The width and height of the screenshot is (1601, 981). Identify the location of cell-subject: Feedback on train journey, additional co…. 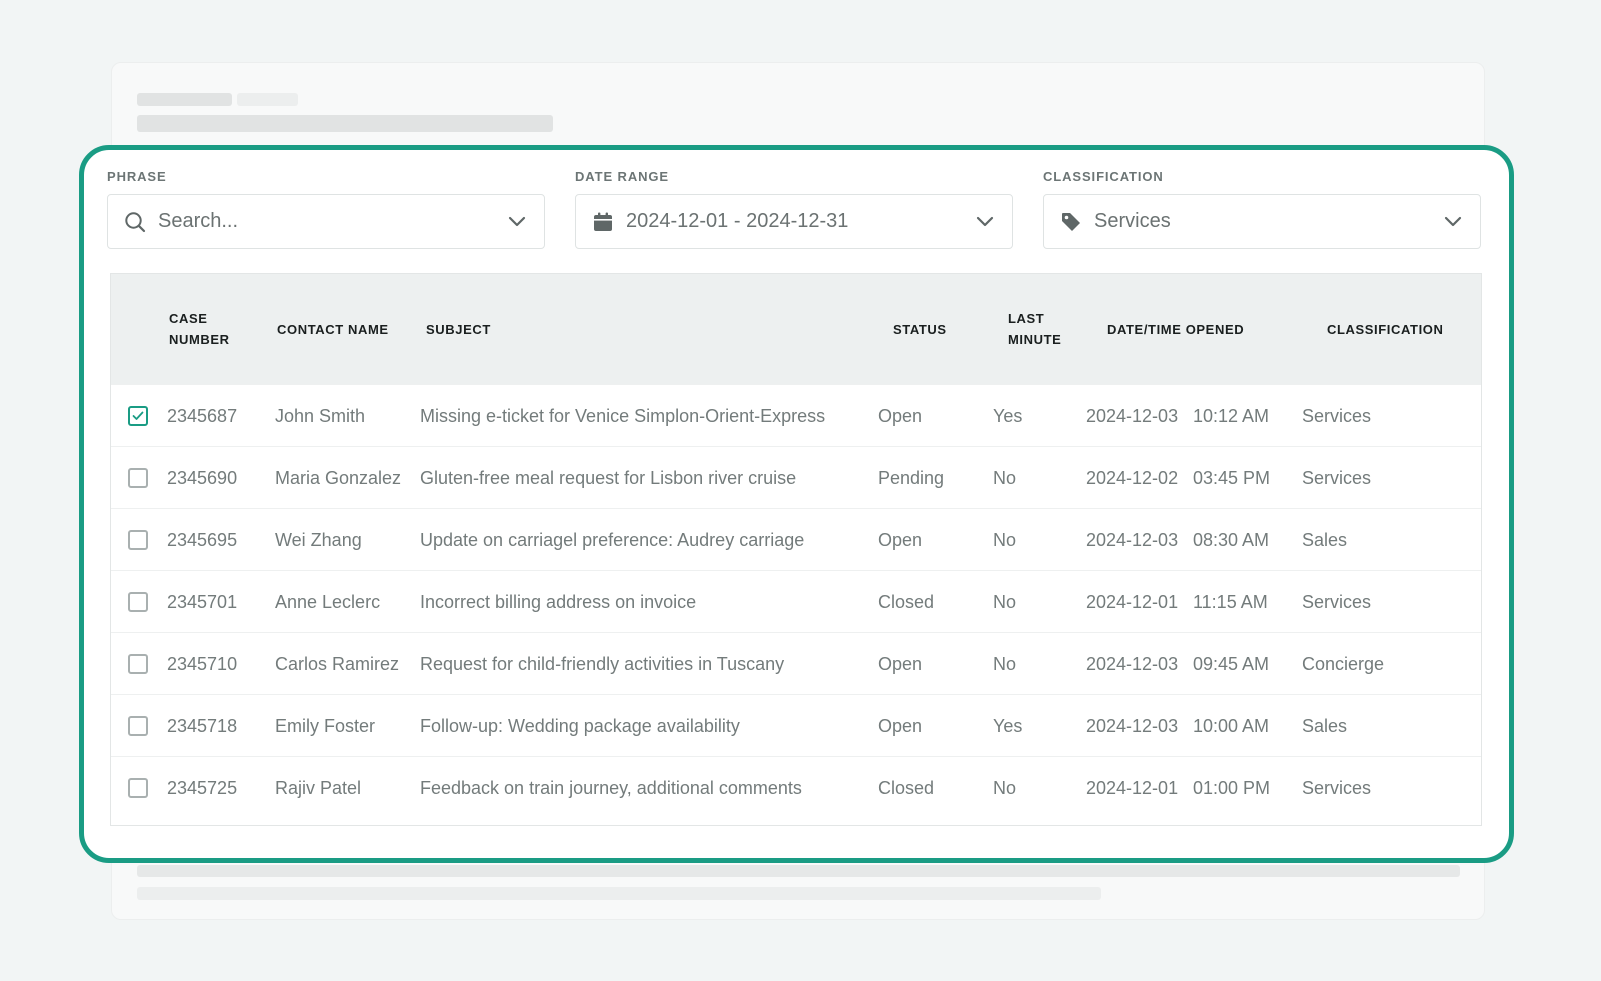
(611, 787).